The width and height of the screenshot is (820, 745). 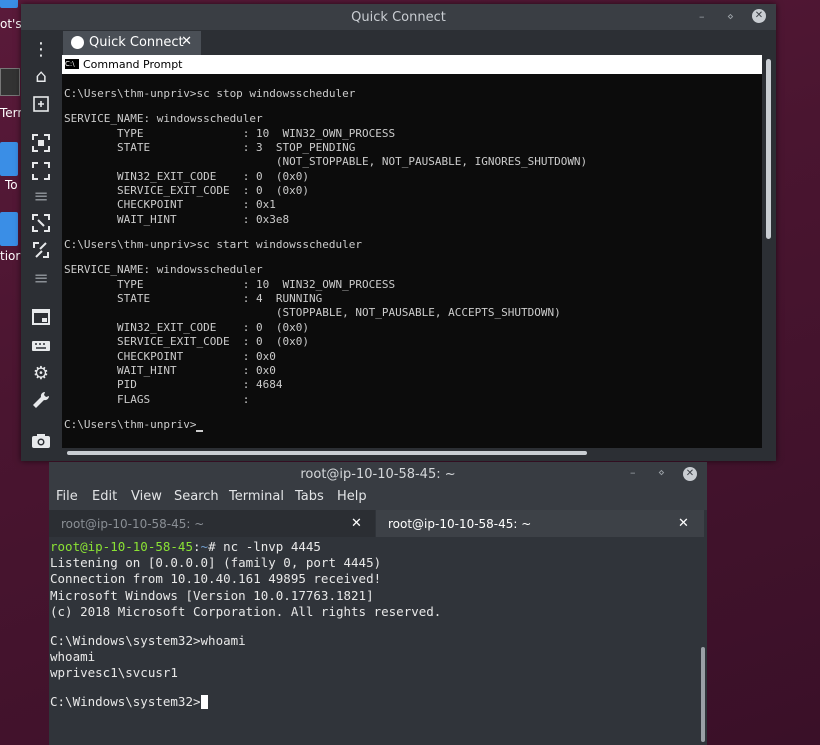 I want to click on tab-quick-connect: Quick Connect ✕, so click(x=132, y=43).